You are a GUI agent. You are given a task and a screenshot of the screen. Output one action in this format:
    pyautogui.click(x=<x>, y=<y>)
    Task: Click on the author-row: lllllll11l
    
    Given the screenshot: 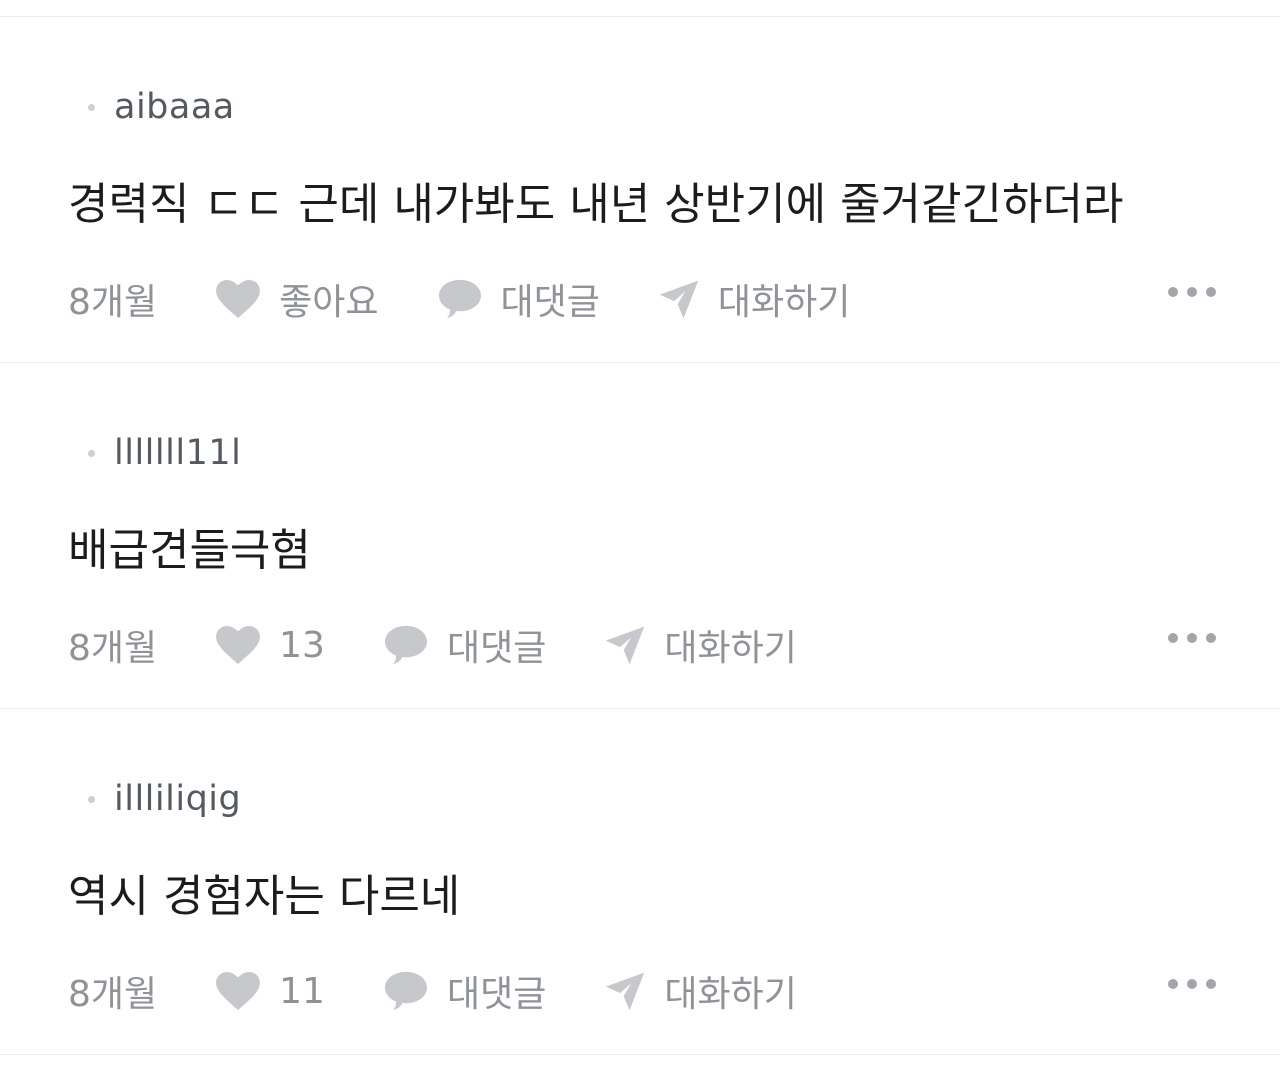 What is the action you would take?
    pyautogui.click(x=164, y=453)
    